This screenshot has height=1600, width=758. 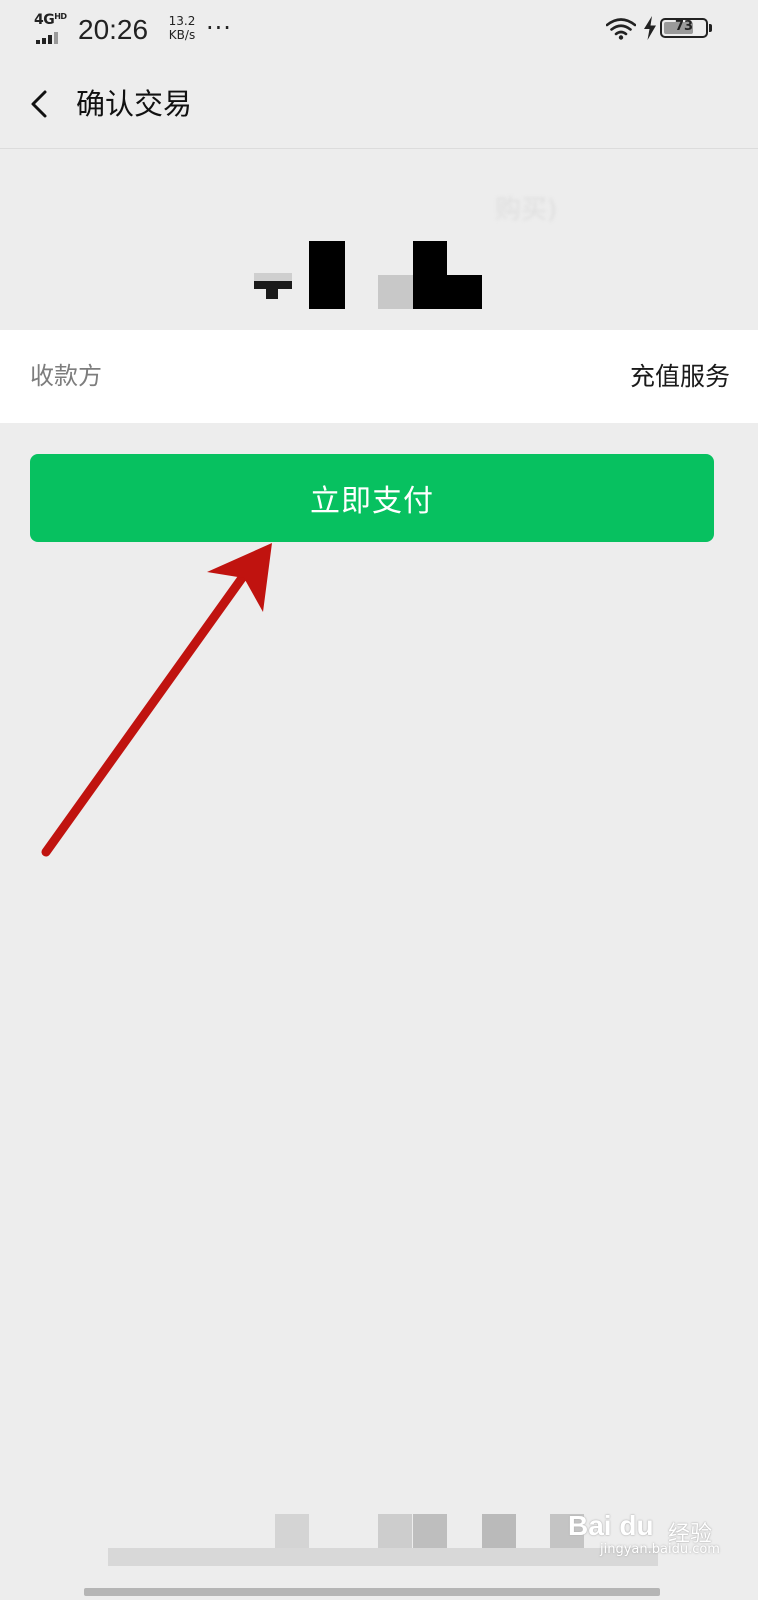 I want to click on watermark: Bai du 经验 jingyan.baidu.com, so click(x=658, y=1534).